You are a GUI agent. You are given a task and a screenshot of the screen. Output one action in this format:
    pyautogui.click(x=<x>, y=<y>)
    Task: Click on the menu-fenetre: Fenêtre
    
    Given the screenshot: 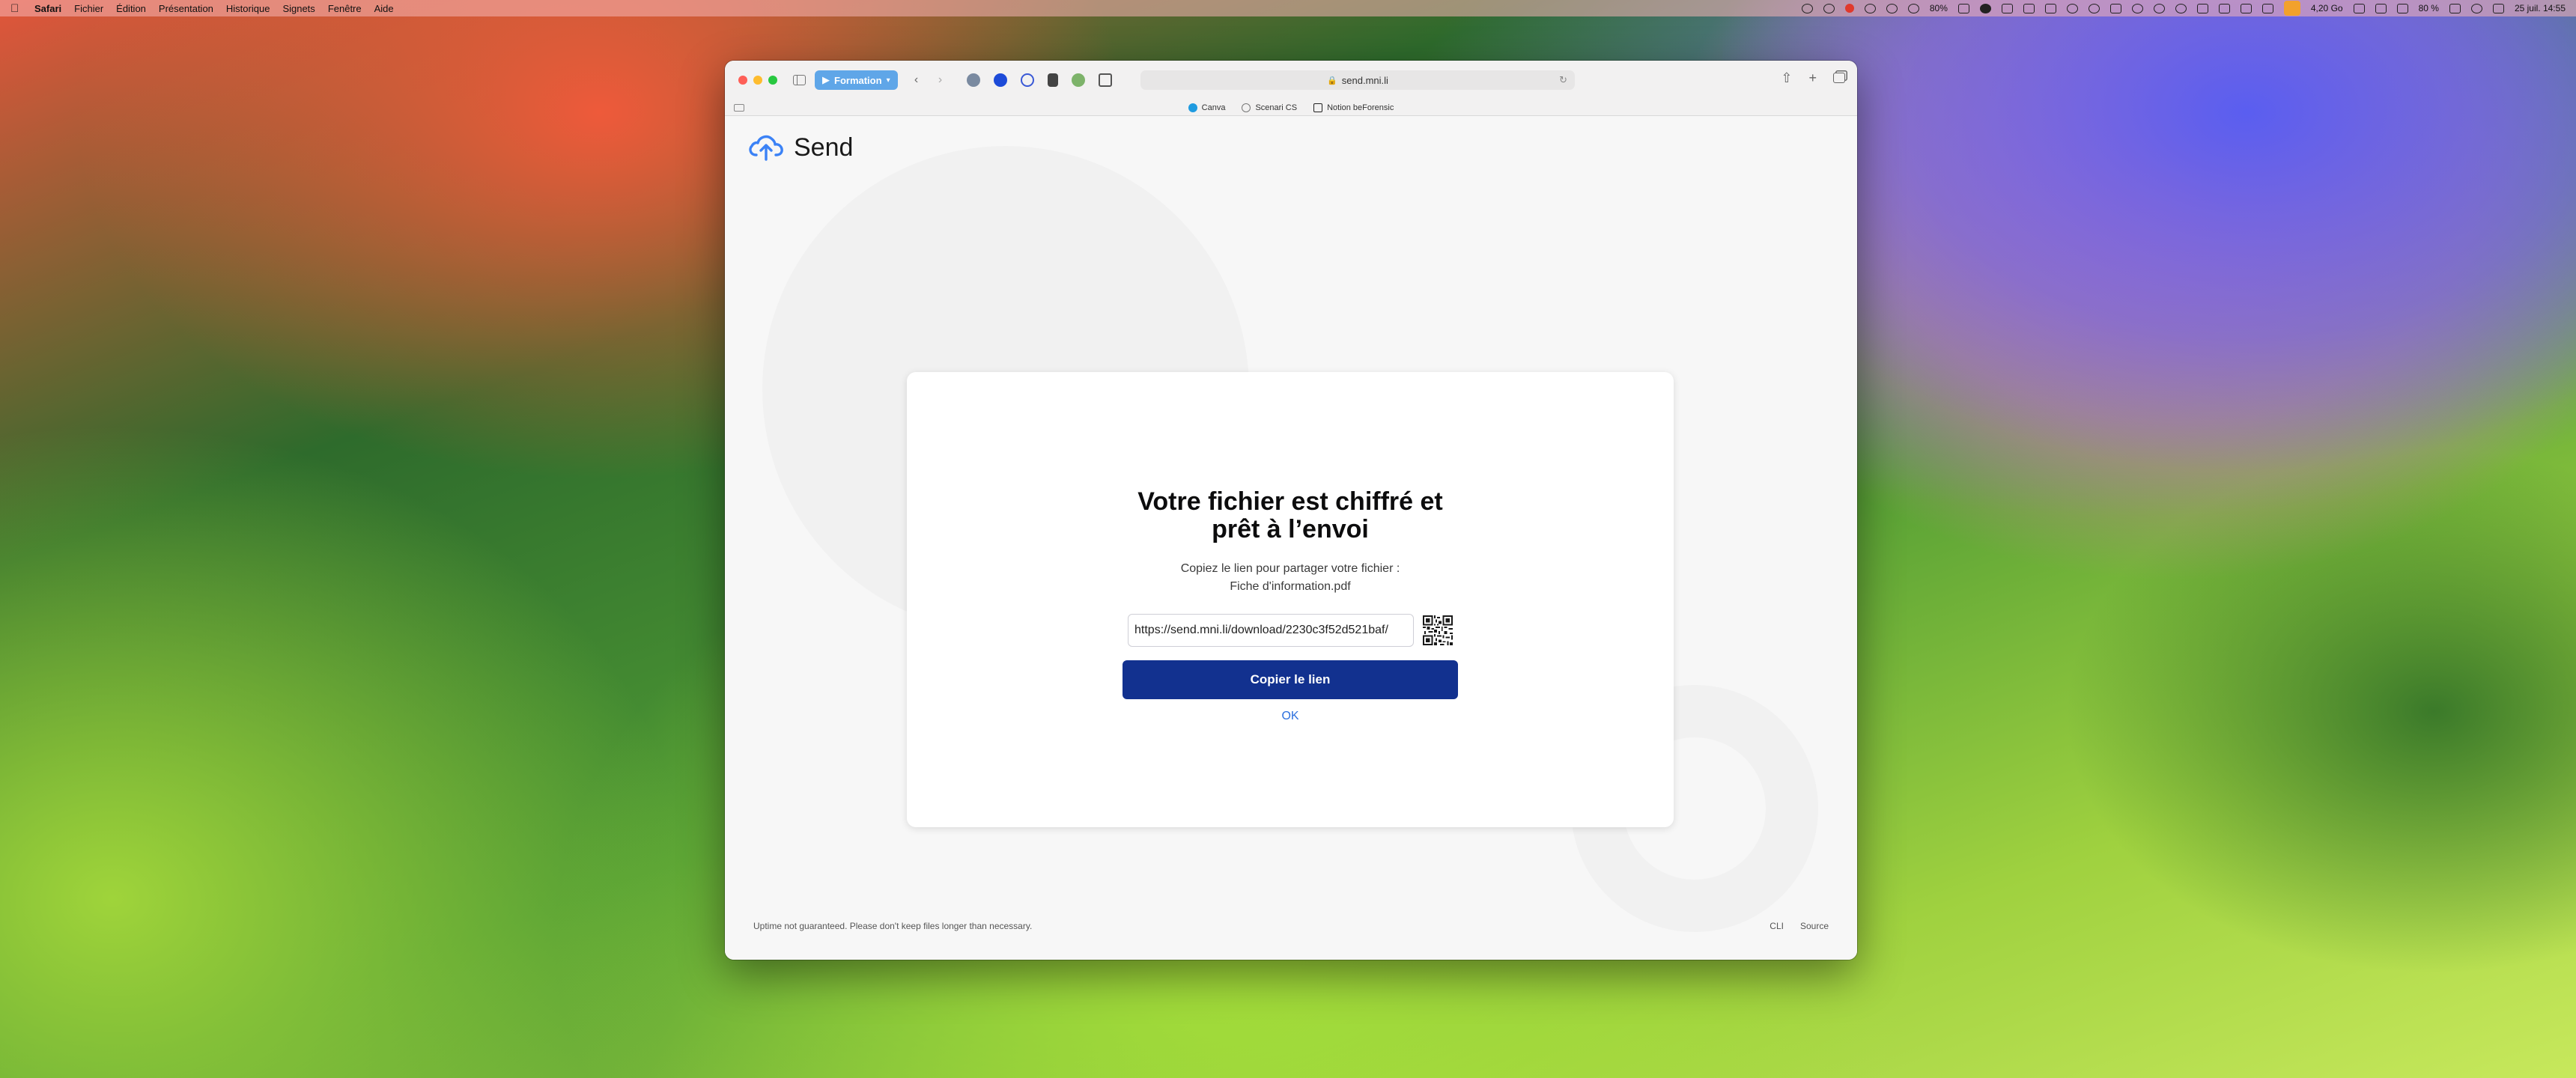 What is the action you would take?
    pyautogui.click(x=345, y=8)
    